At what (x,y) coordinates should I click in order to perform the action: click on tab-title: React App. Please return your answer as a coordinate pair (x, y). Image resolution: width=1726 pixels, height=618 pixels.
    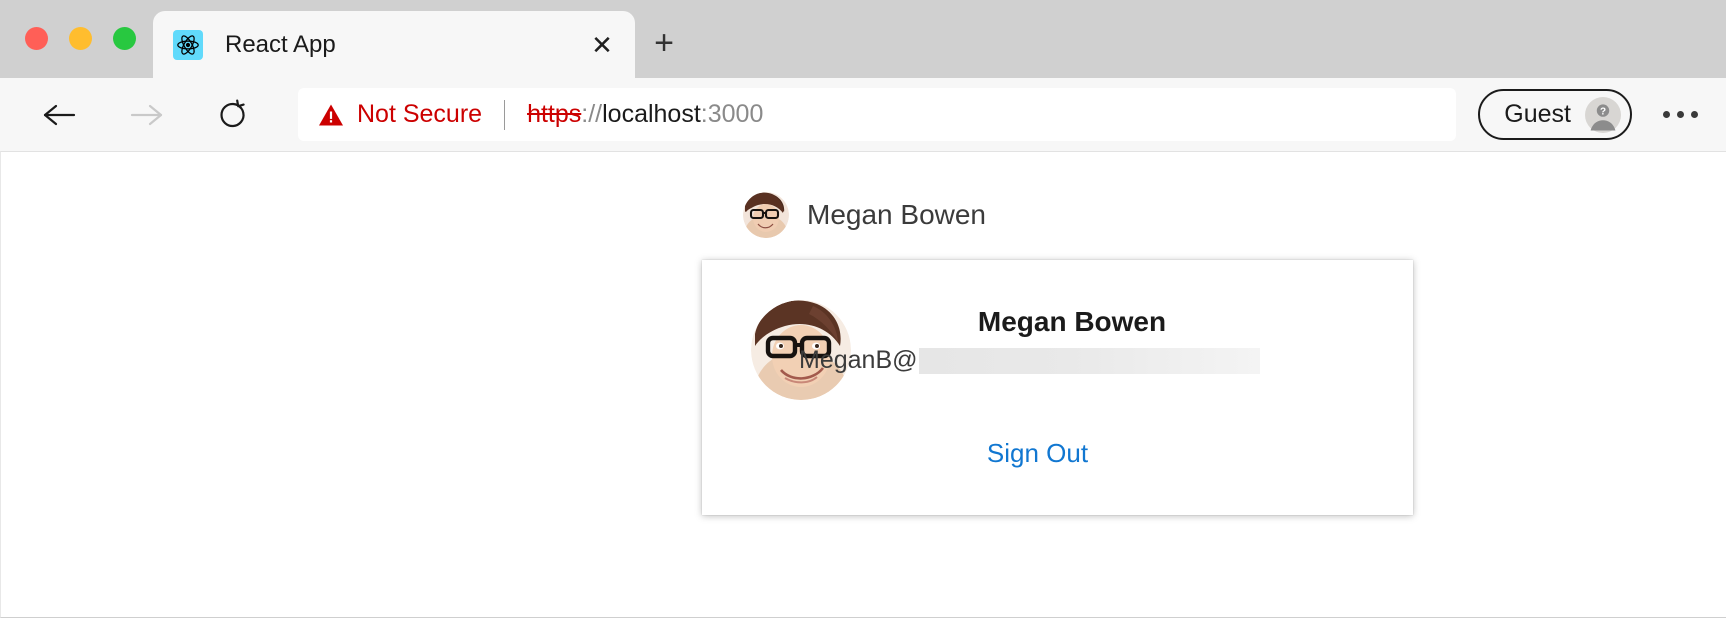
    Looking at the image, I should click on (280, 44).